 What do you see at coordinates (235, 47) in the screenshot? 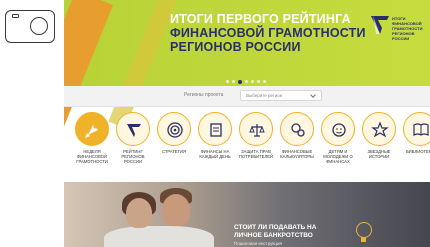
I see `hero-title-line: РЕГИОНОВ РОССИИ` at bounding box center [235, 47].